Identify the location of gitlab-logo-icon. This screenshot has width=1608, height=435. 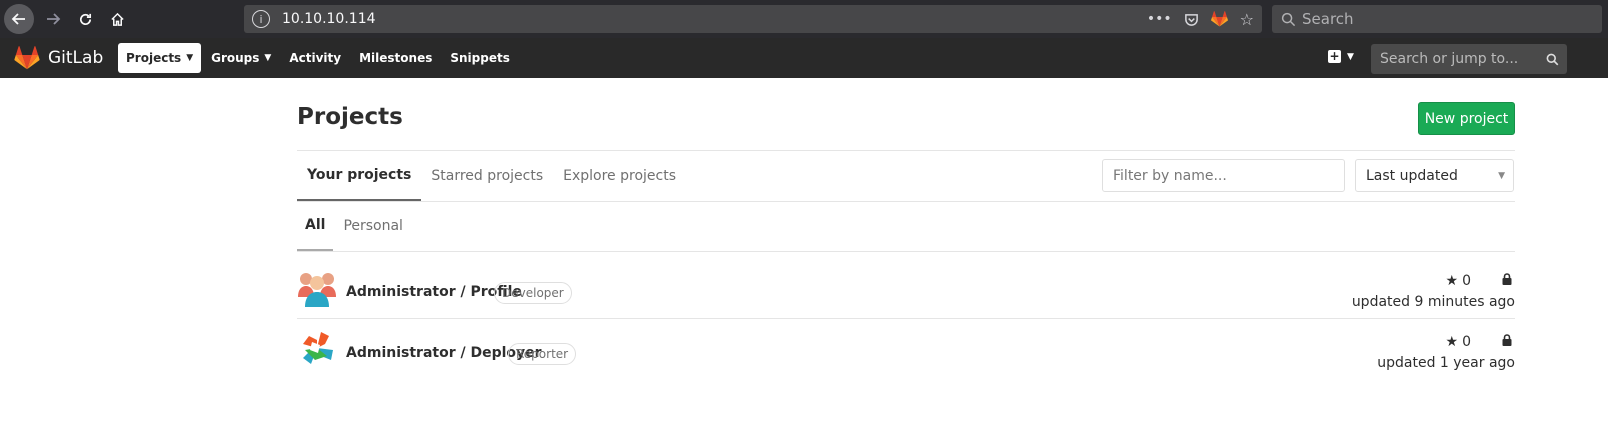
(27, 58).